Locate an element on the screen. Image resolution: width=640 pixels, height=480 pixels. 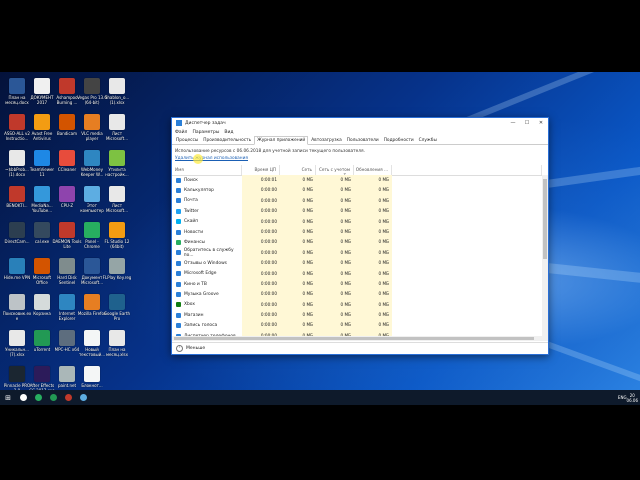
language-indicator: ENG is located at coordinates (622, 397).